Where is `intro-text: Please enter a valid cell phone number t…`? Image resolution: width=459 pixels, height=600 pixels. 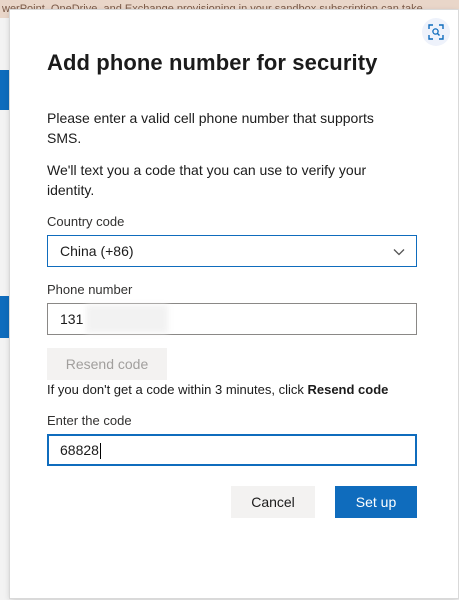 intro-text: Please enter a valid cell phone number t… is located at coordinates (210, 128).